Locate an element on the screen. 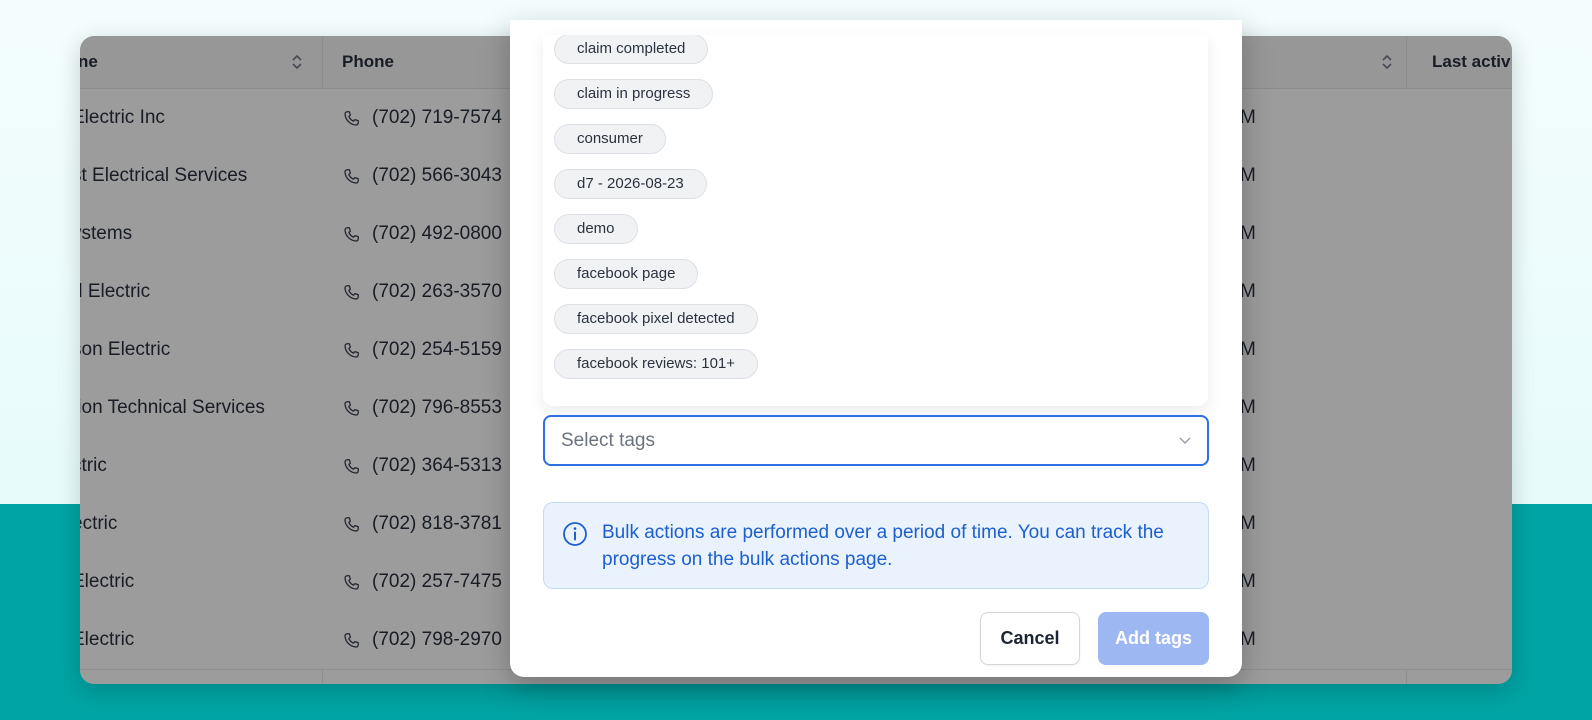  info-icon is located at coordinates (575, 534).